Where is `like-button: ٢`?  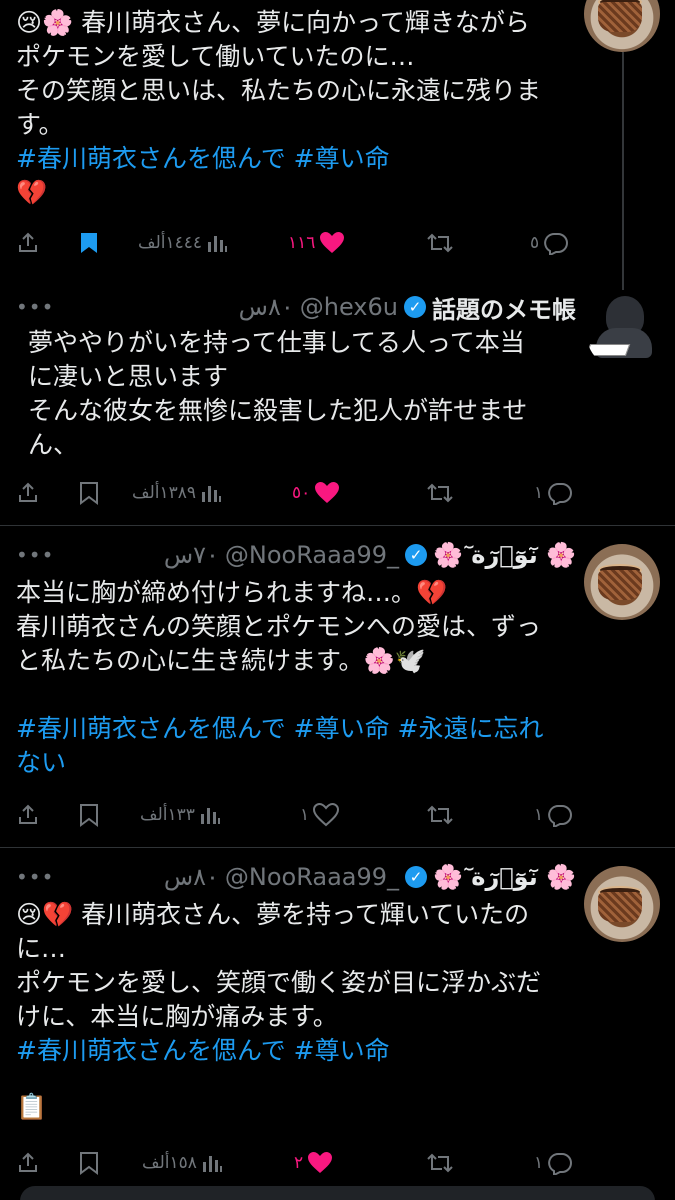
like-button: ٢ is located at coordinates (311, 1163).